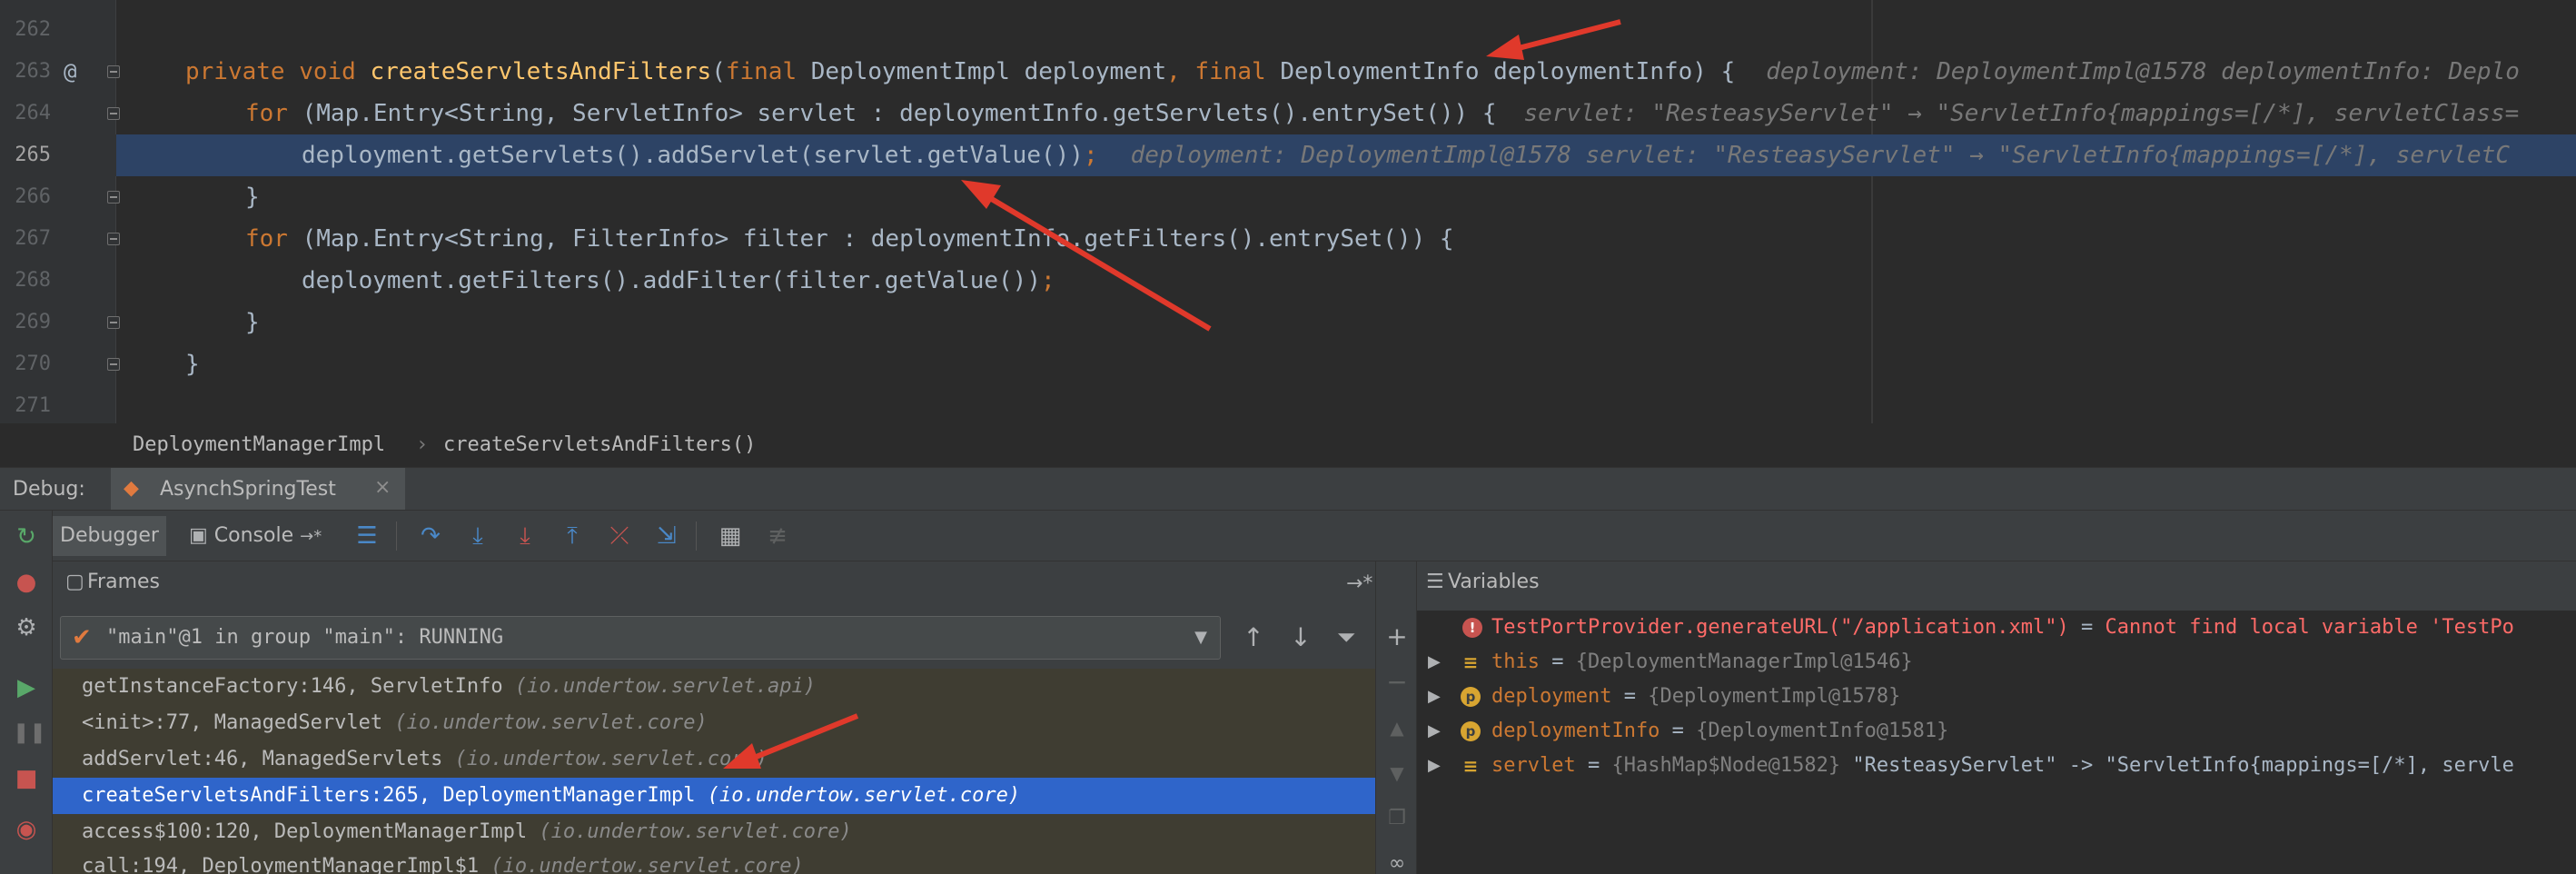 The height and width of the screenshot is (874, 2576). What do you see at coordinates (1483, 582) in the screenshot?
I see `variables-title: ☰ Variables` at bounding box center [1483, 582].